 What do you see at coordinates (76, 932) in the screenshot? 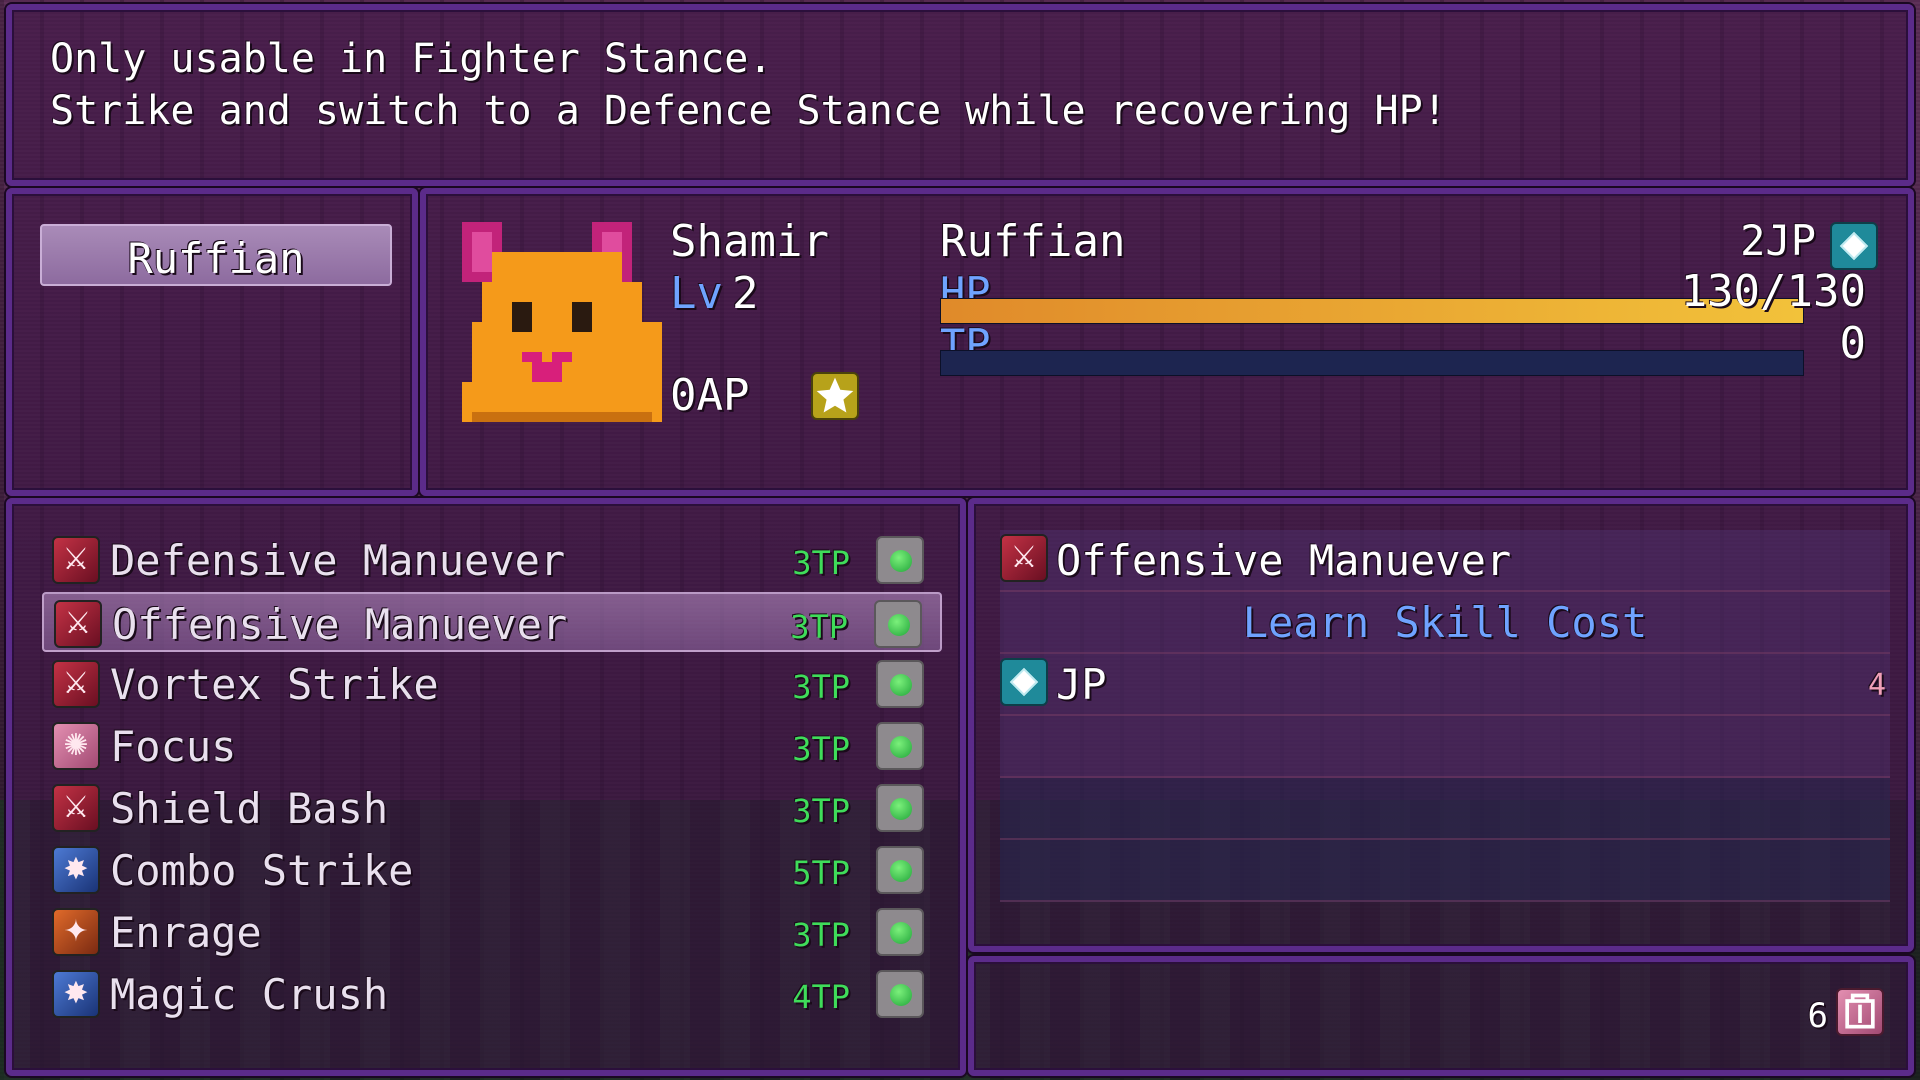
I see `fox-face-icon: ✦` at bounding box center [76, 932].